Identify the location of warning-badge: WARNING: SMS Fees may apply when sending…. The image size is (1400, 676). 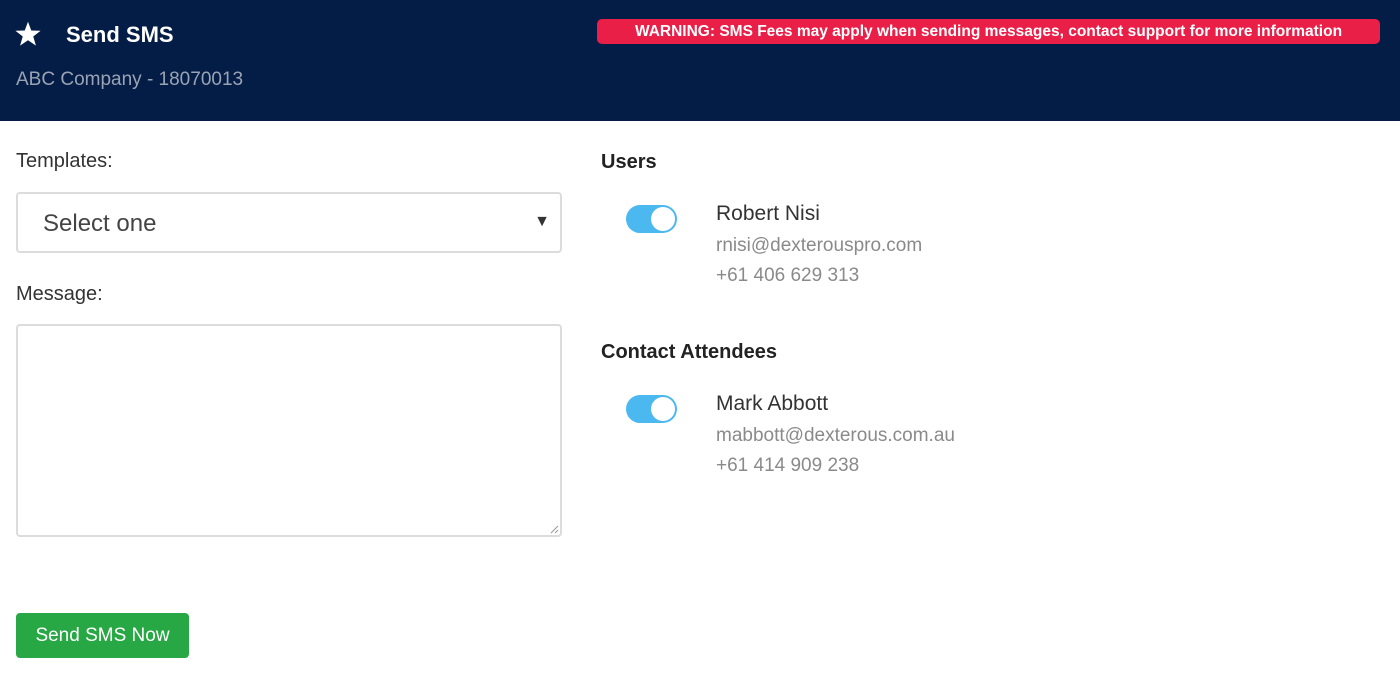
(988, 31).